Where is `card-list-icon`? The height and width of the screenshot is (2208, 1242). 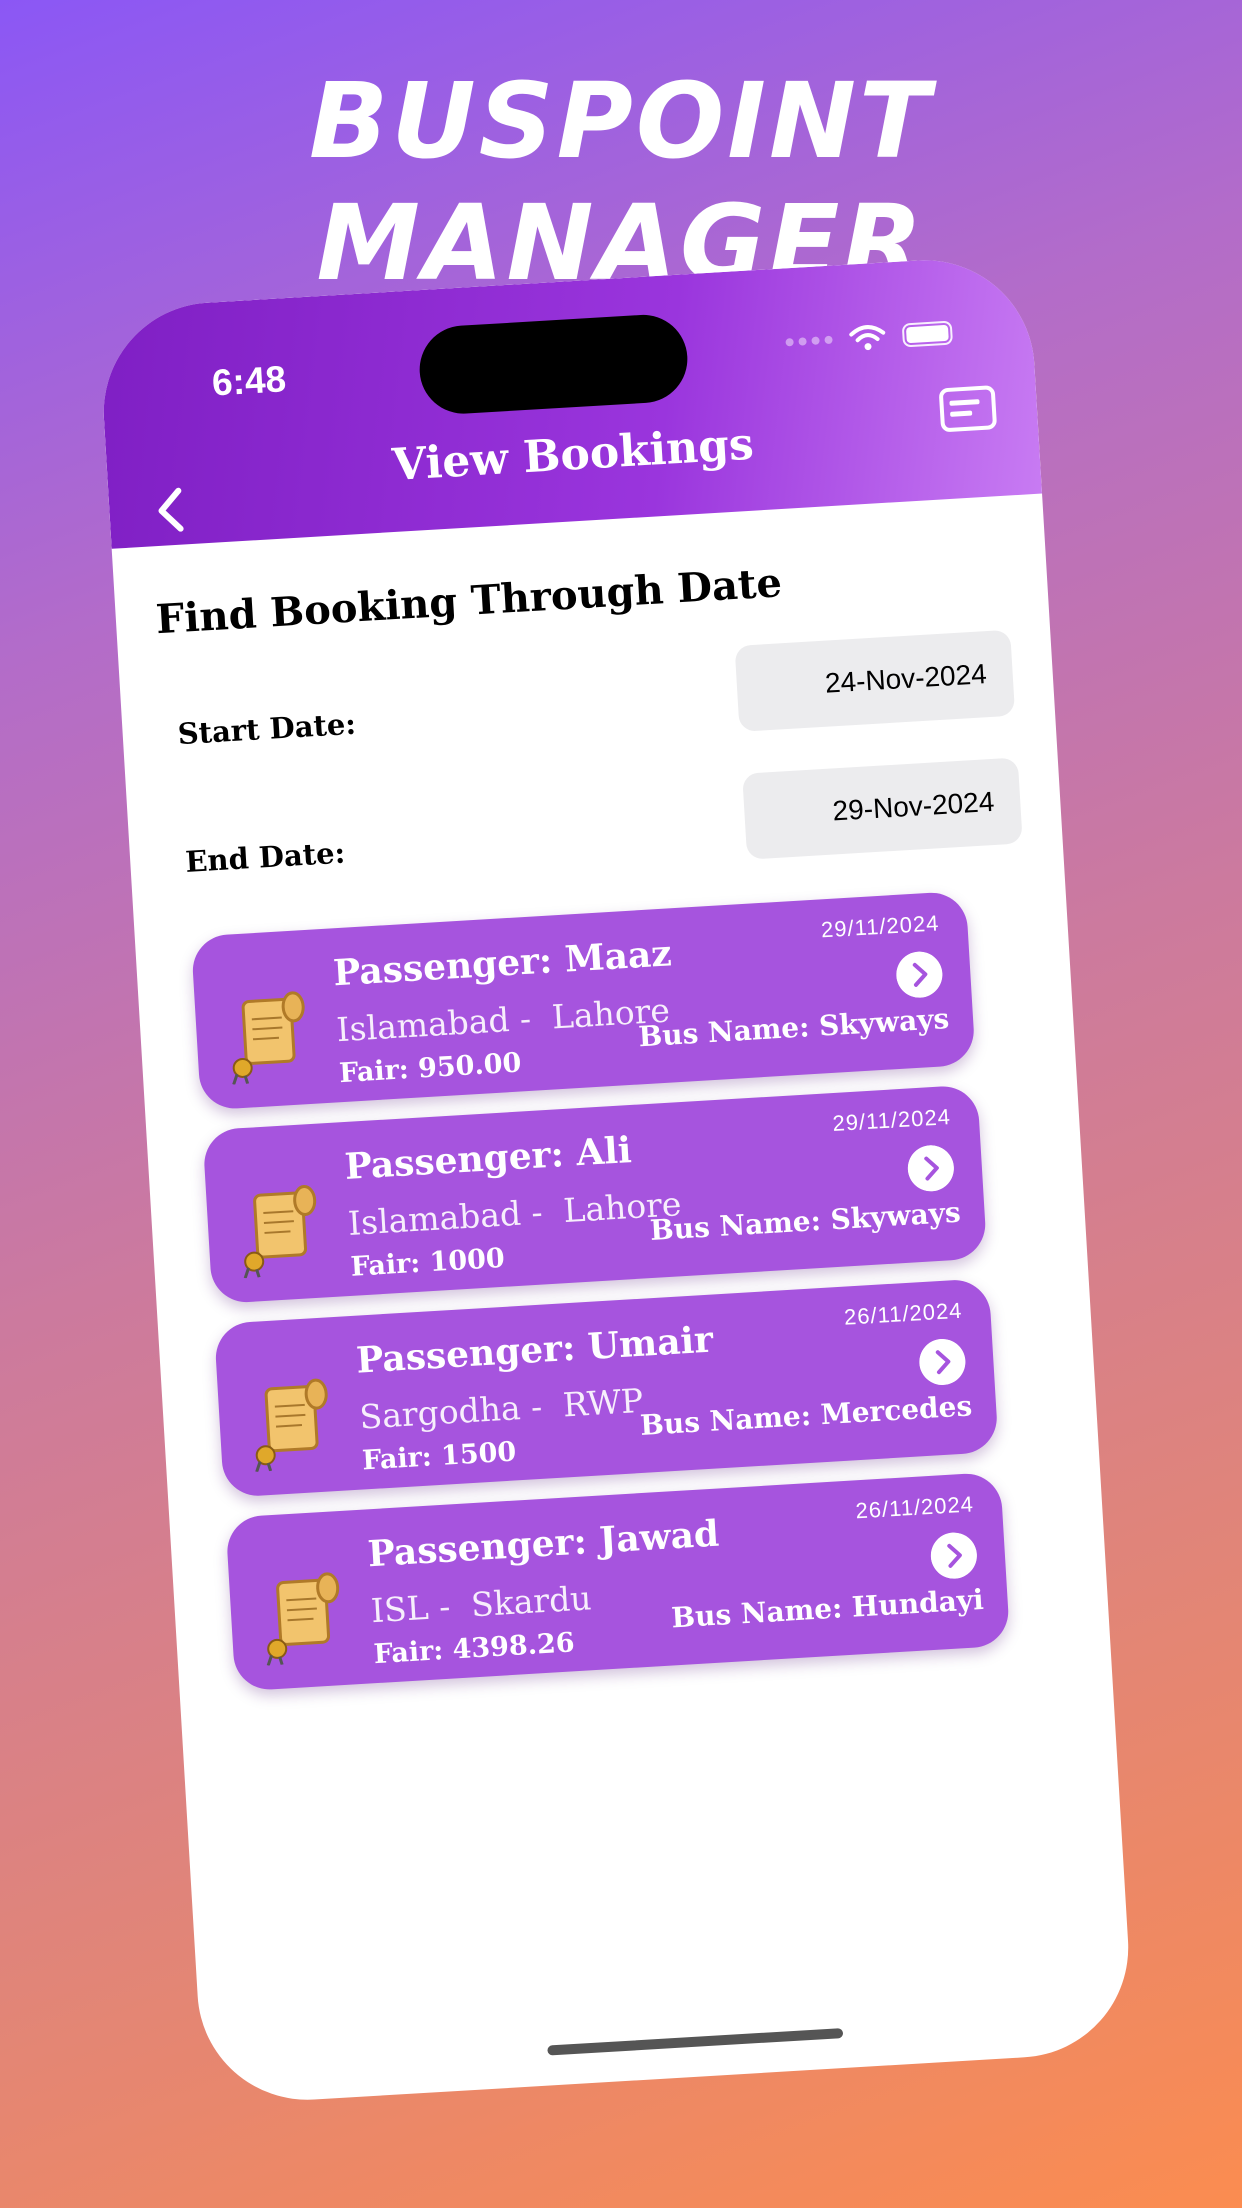
card-list-icon is located at coordinates (968, 408).